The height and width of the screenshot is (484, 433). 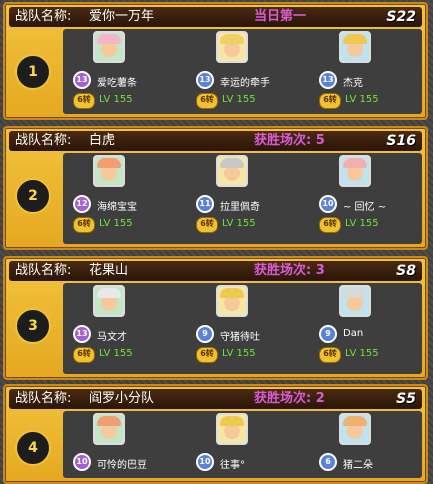 What do you see at coordinates (401, 17) in the screenshot?
I see `server-tag: S22` at bounding box center [401, 17].